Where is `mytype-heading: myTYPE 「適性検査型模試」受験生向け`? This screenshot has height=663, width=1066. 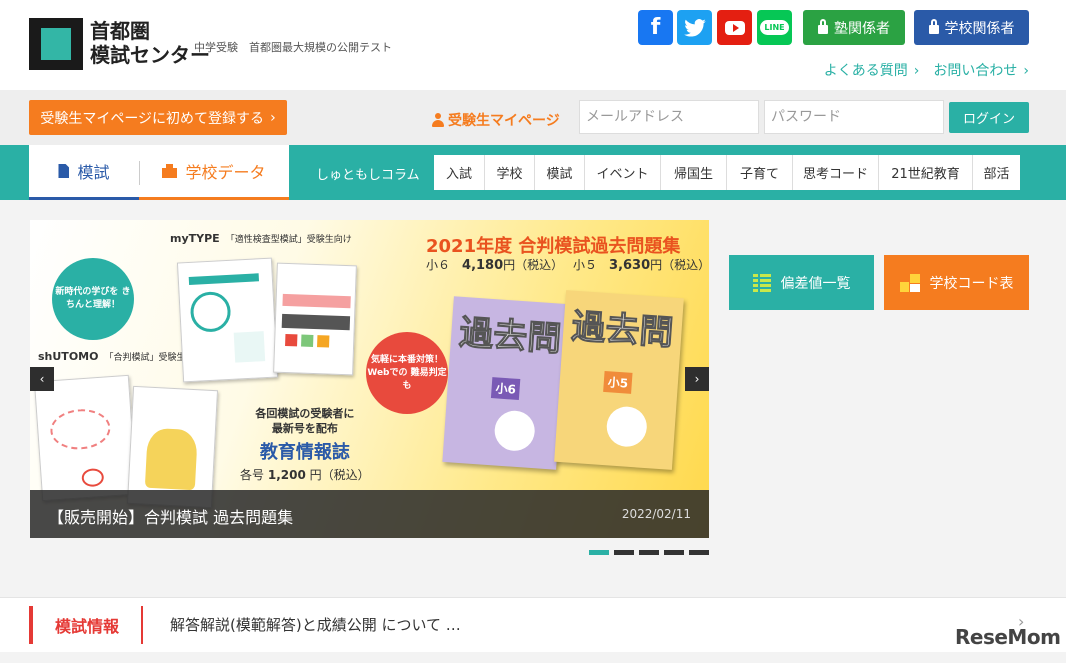 mytype-heading: myTYPE 「適性検査型模試」受験生向け is located at coordinates (261, 238).